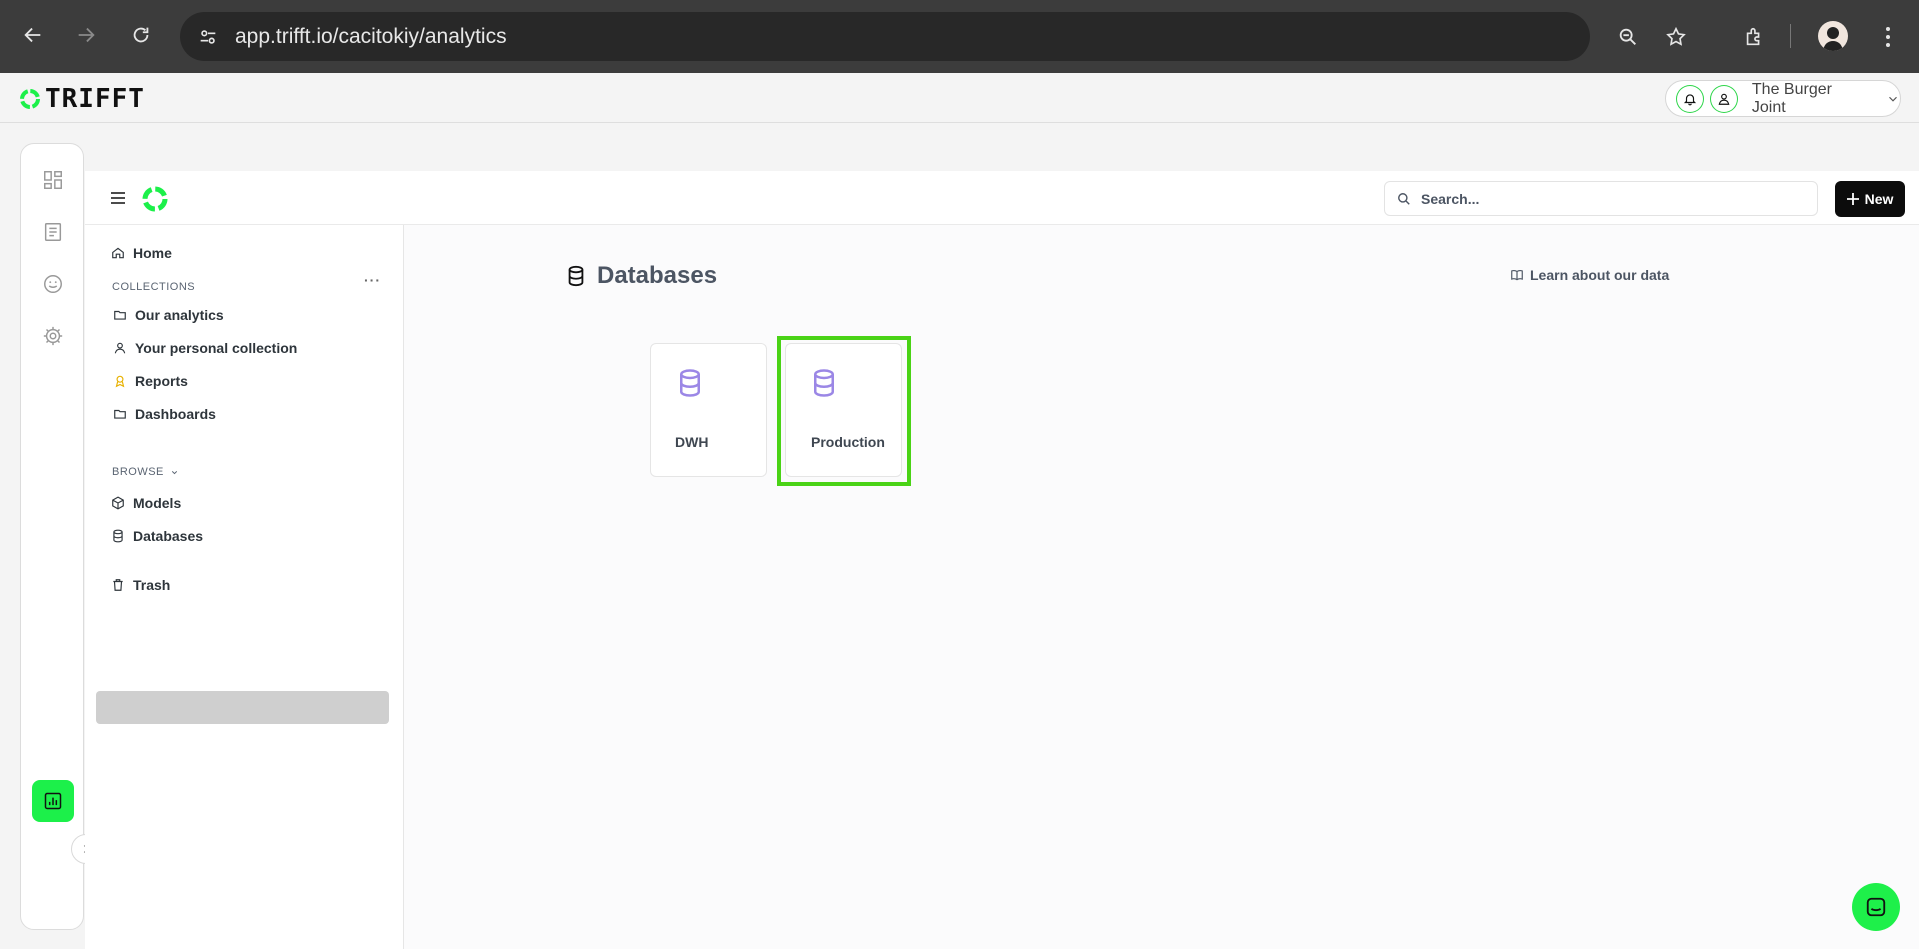 The height and width of the screenshot is (949, 1919). I want to click on new-button-label: New, so click(1879, 199).